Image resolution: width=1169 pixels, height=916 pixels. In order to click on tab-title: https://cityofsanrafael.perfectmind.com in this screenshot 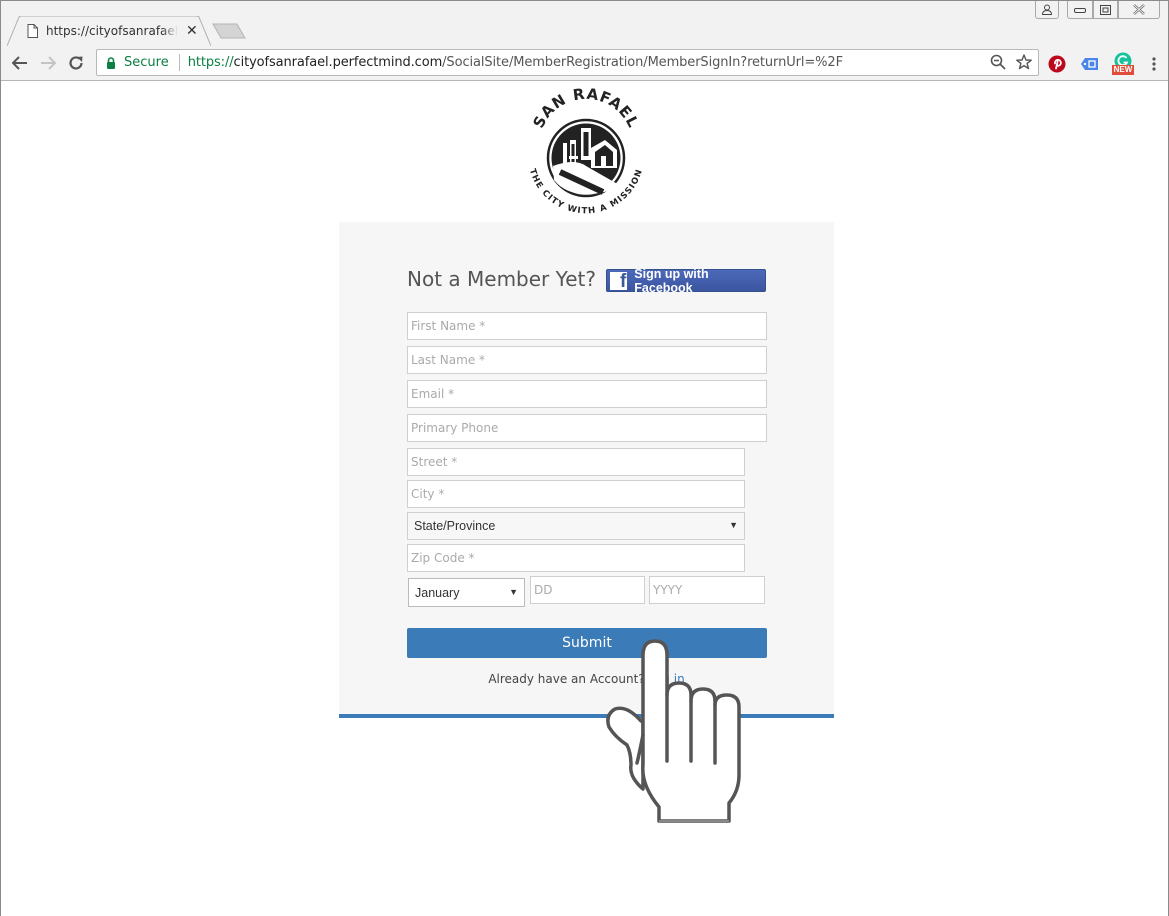, I will do `click(112, 31)`.